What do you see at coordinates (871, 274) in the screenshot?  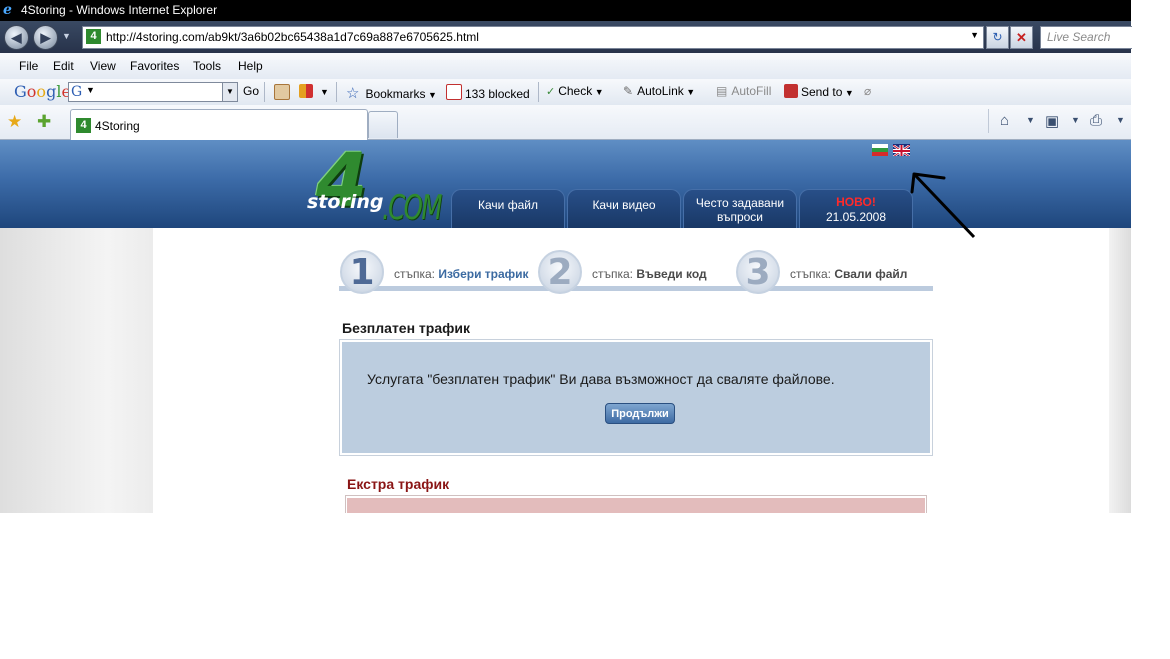 I see `step-3-label: Свали файл` at bounding box center [871, 274].